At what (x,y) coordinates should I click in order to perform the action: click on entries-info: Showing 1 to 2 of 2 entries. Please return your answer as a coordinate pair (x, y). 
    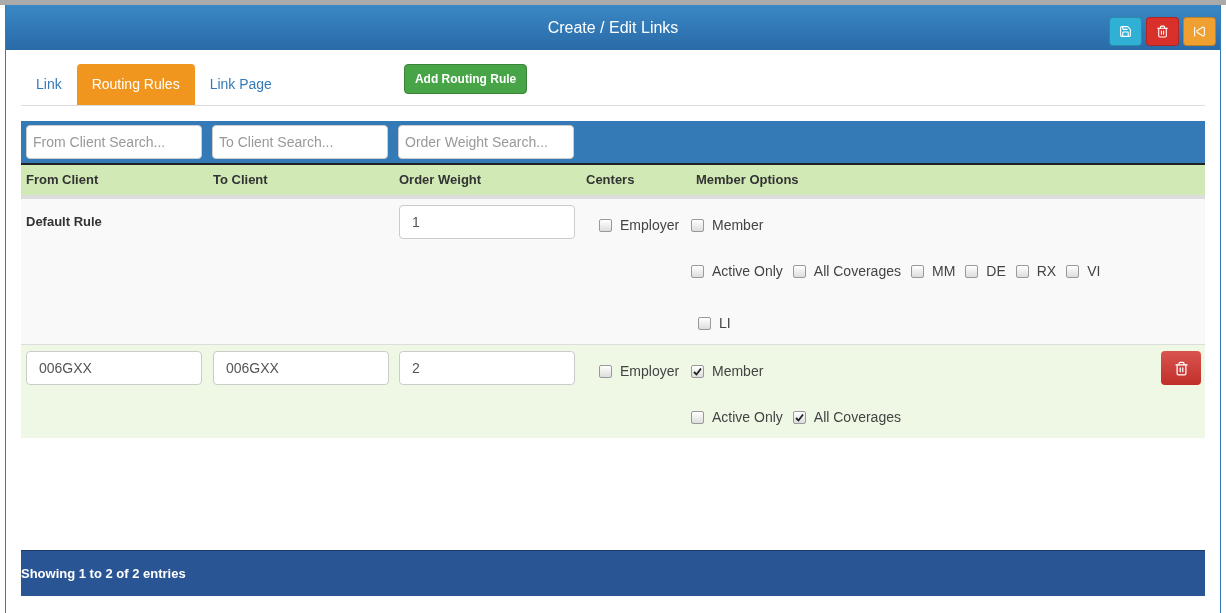
    Looking at the image, I should click on (103, 573).